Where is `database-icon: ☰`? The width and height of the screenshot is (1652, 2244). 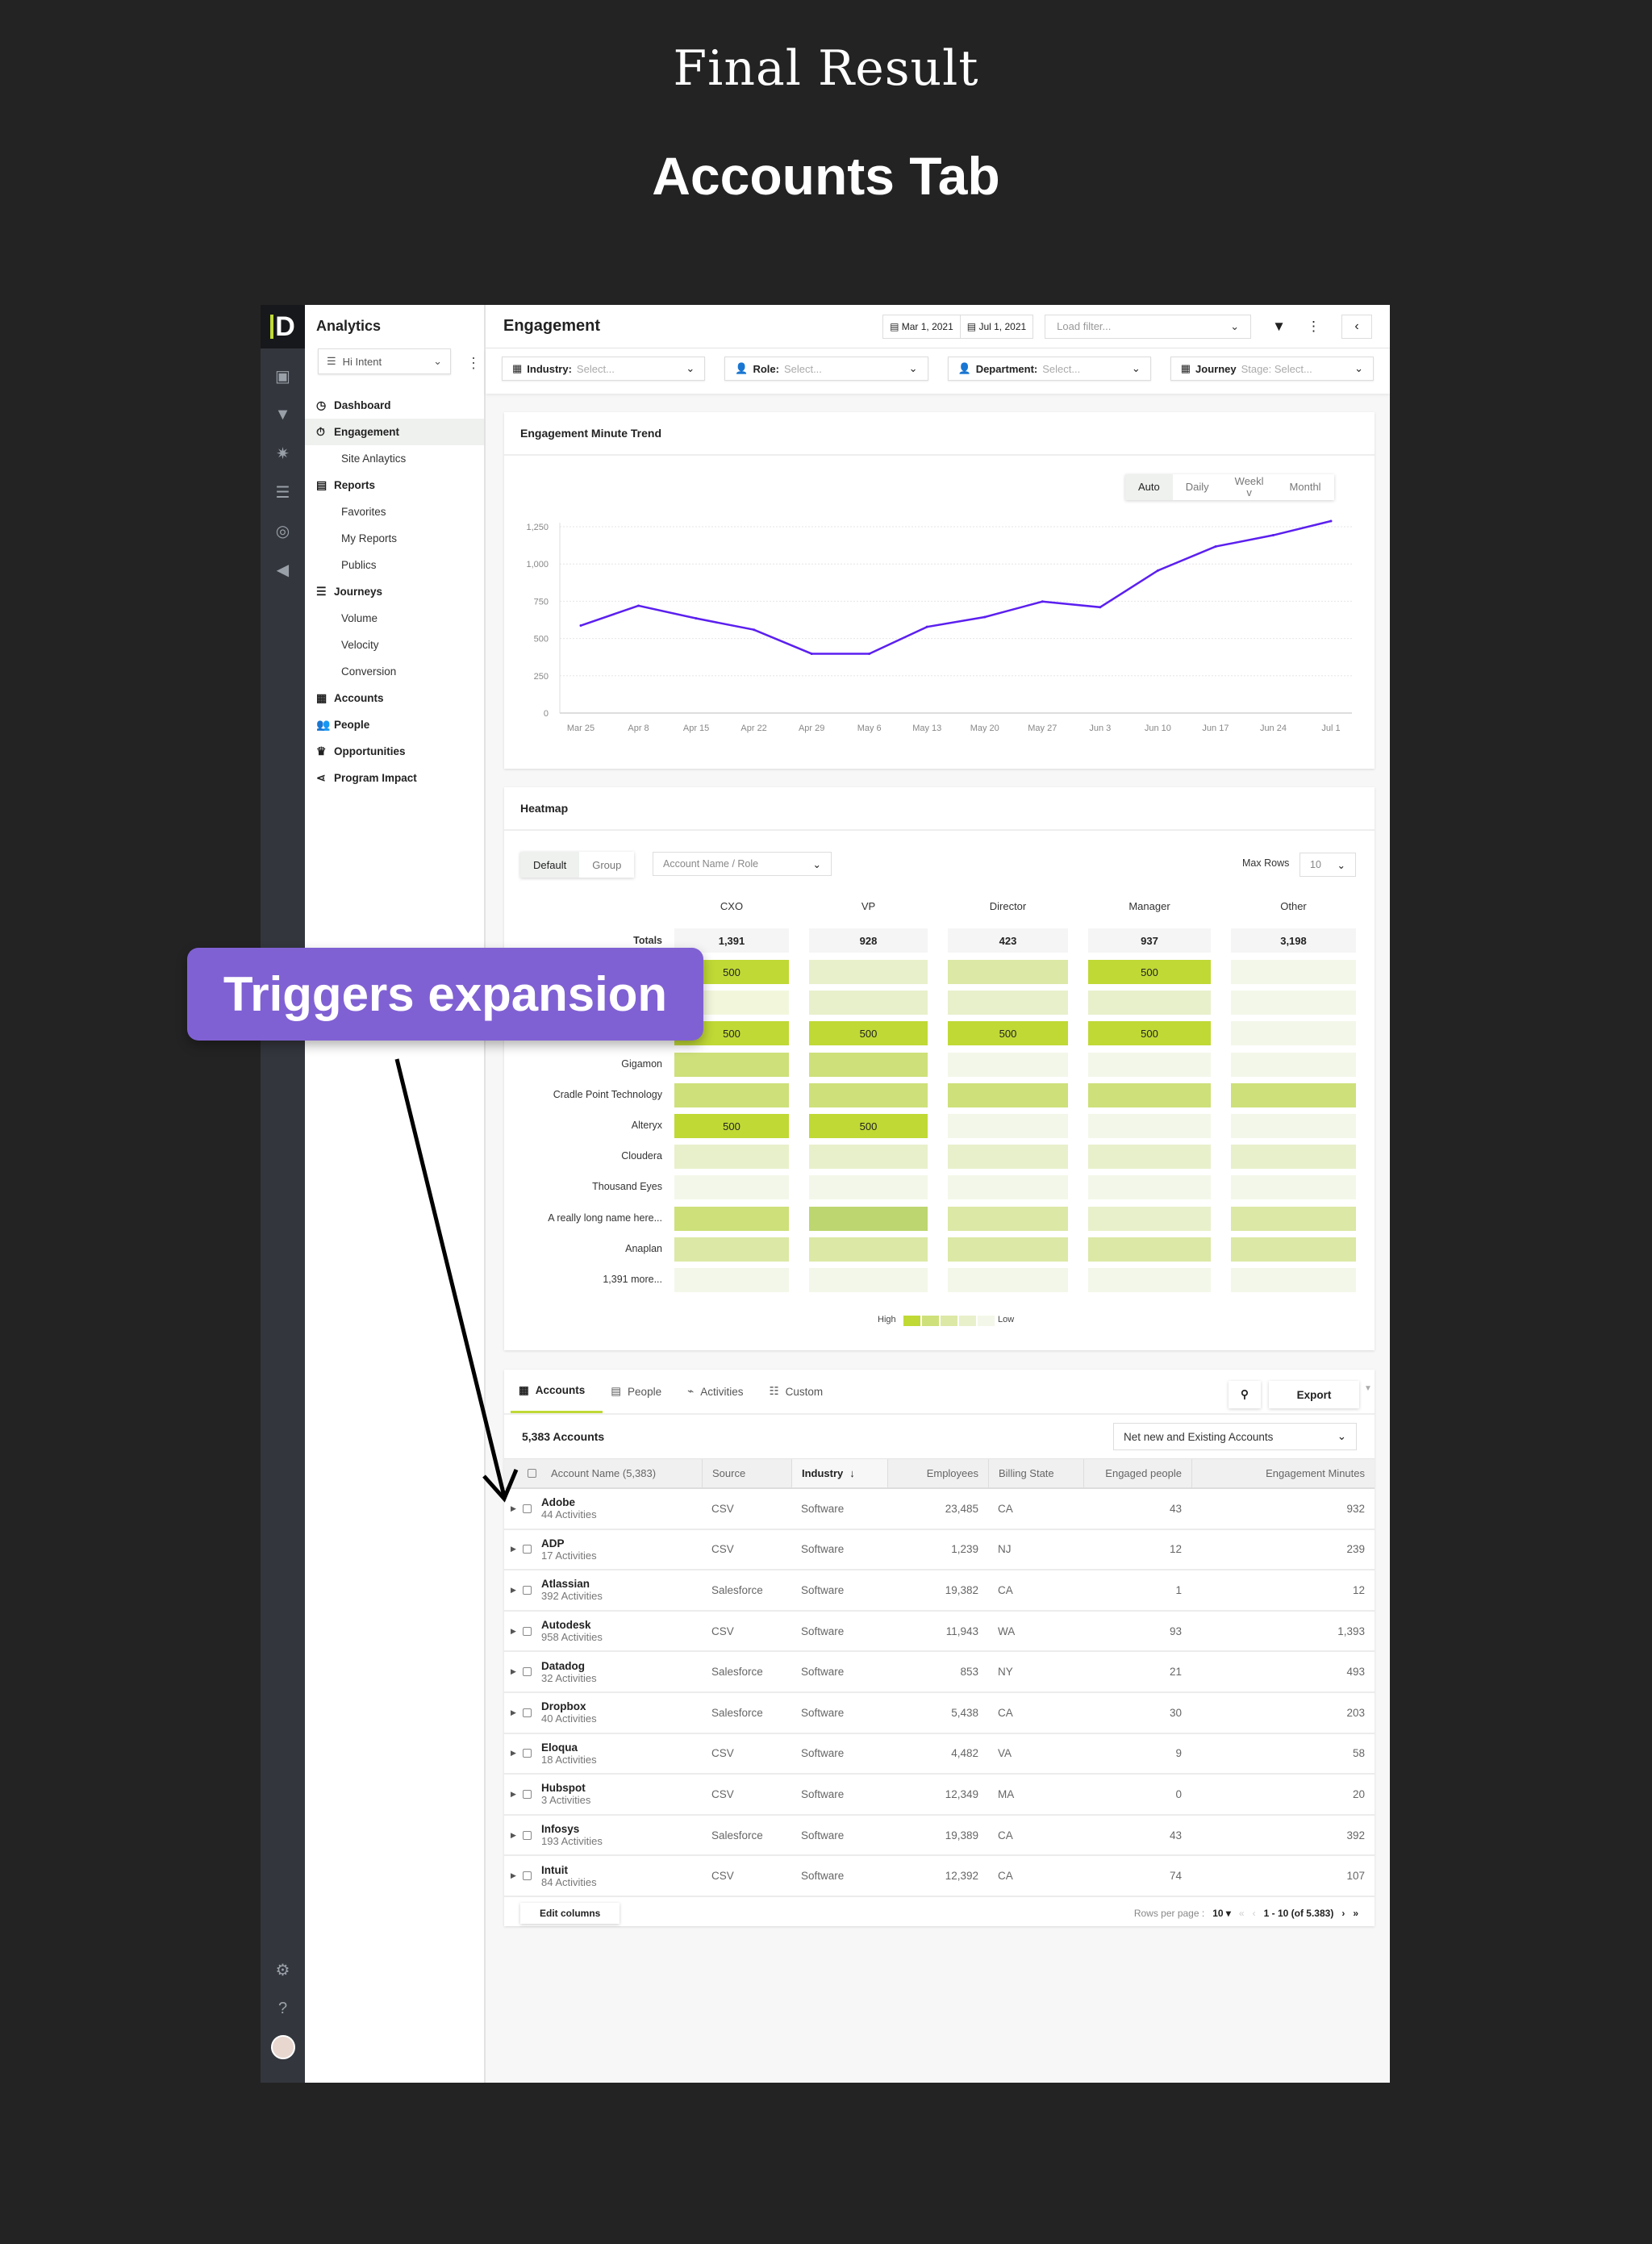 database-icon: ☰ is located at coordinates (283, 492).